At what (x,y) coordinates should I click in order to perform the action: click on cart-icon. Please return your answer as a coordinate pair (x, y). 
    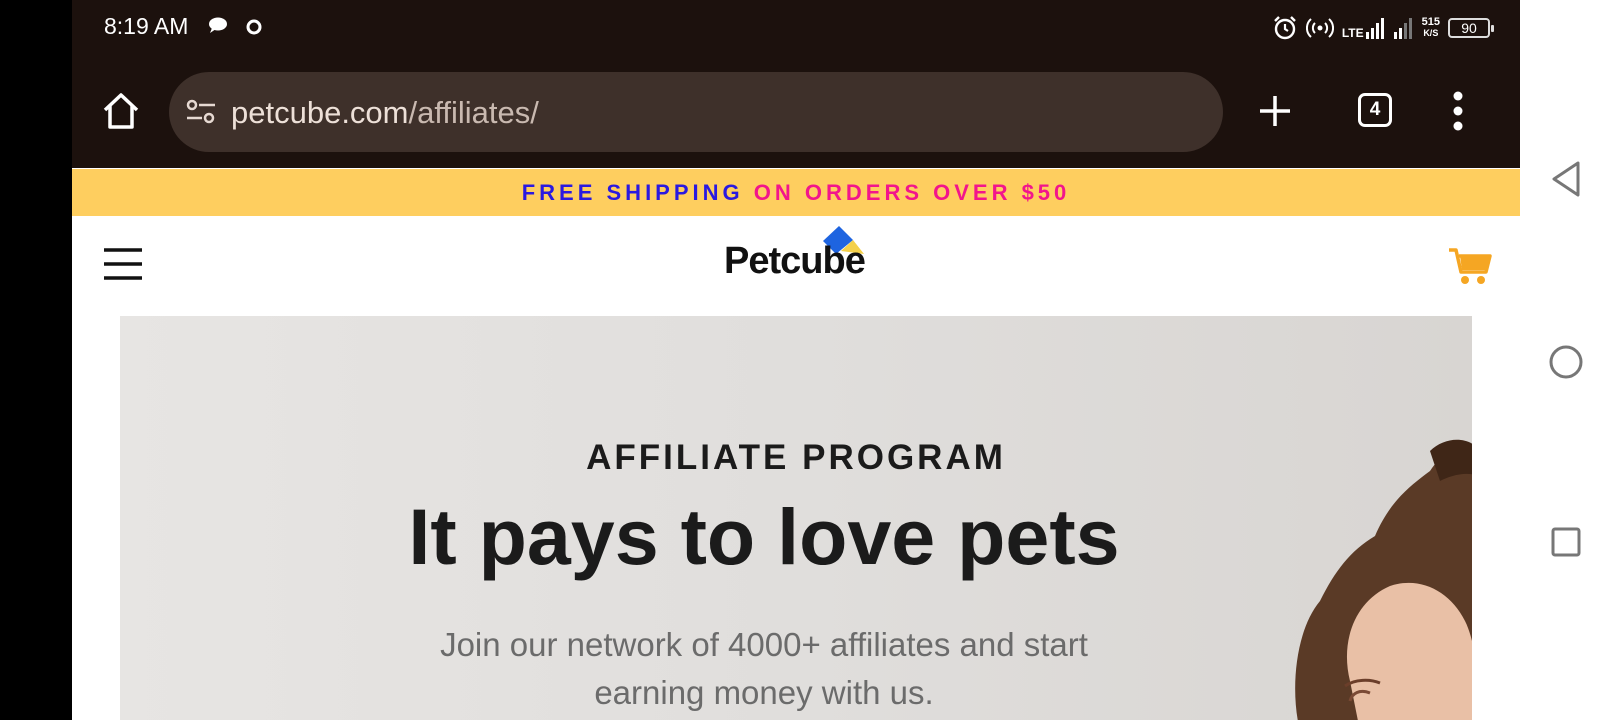
    Looking at the image, I should click on (1470, 266).